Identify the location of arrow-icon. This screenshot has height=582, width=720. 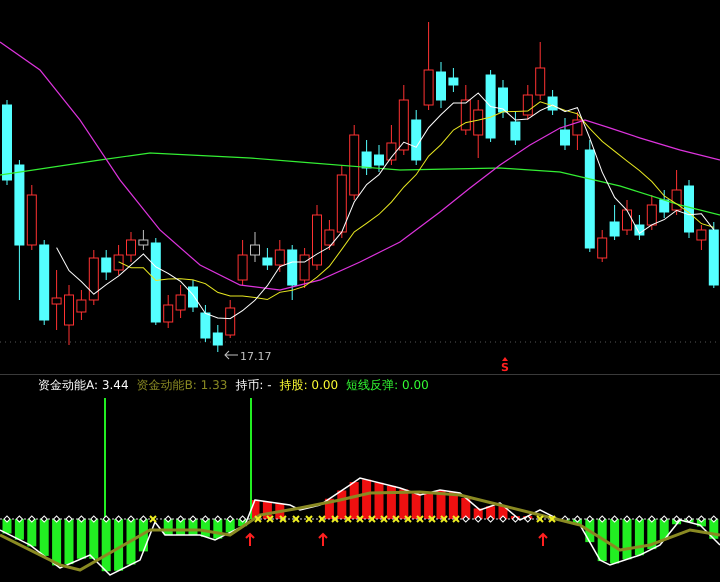
(231, 355).